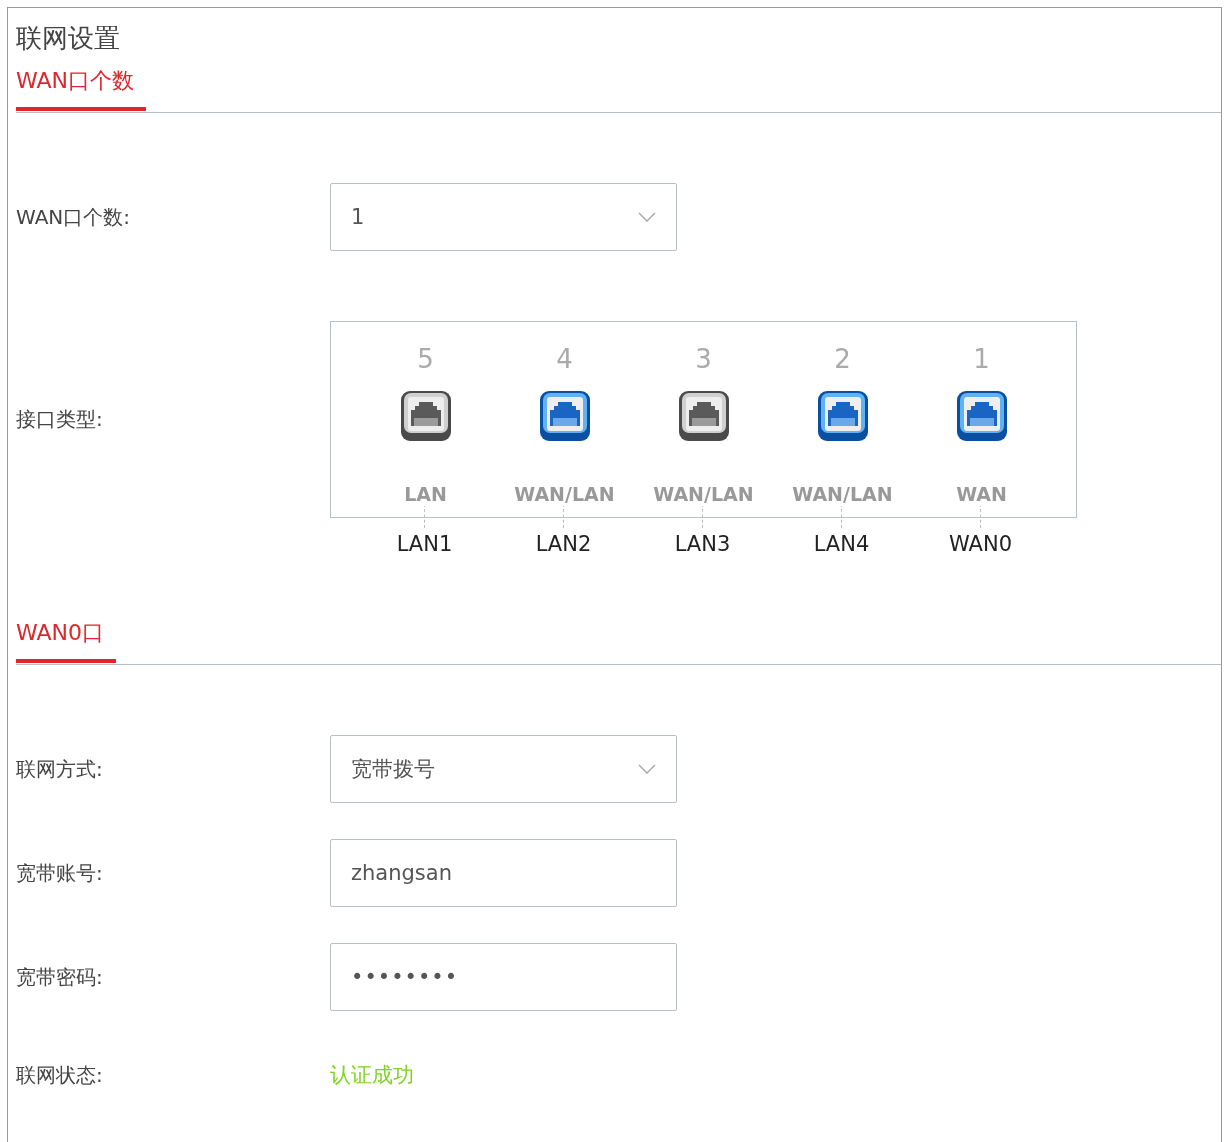  I want to click on port-number: 5, so click(425, 359).